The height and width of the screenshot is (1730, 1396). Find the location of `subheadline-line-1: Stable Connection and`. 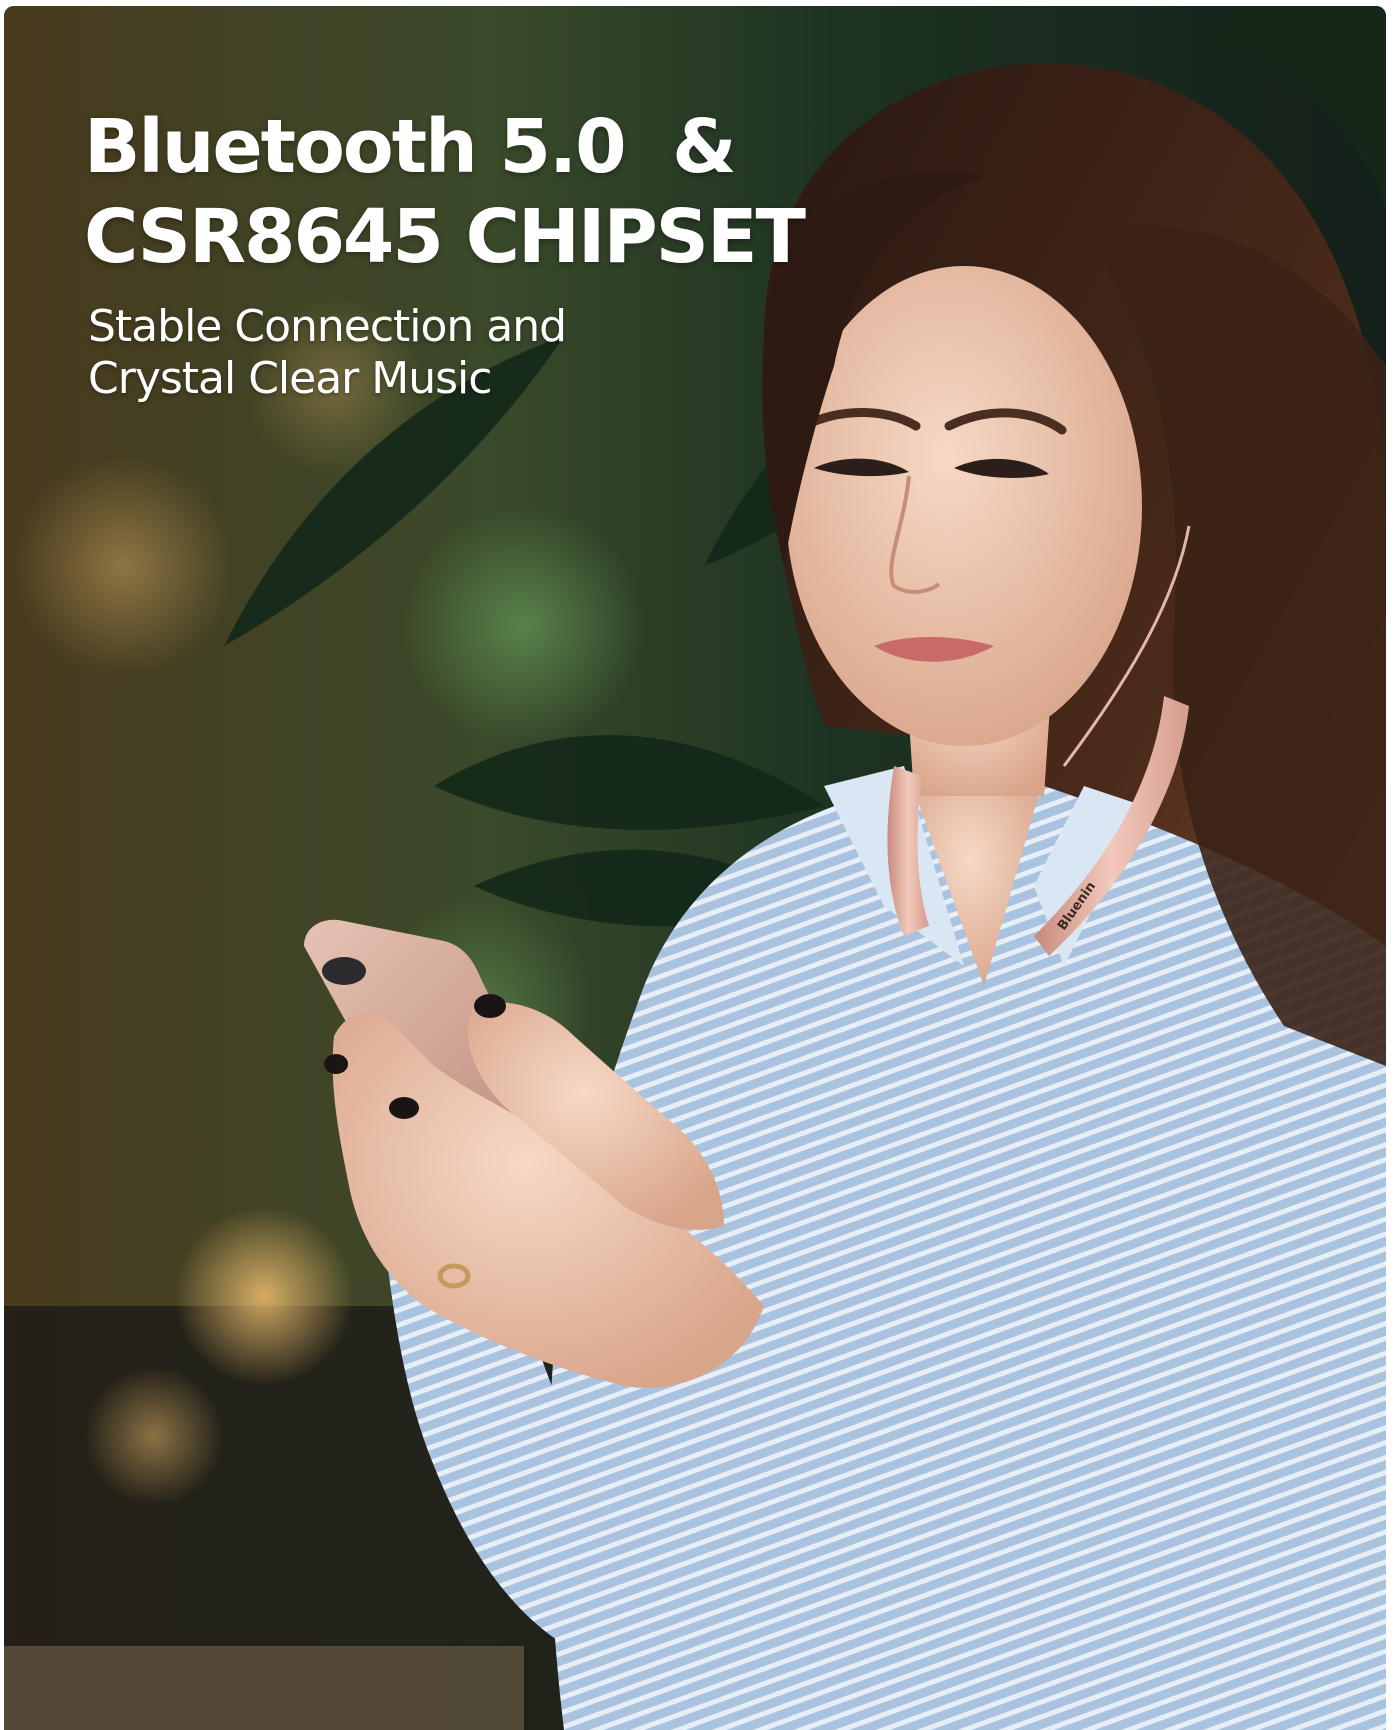

subheadline-line-1: Stable Connection and is located at coordinates (327, 326).